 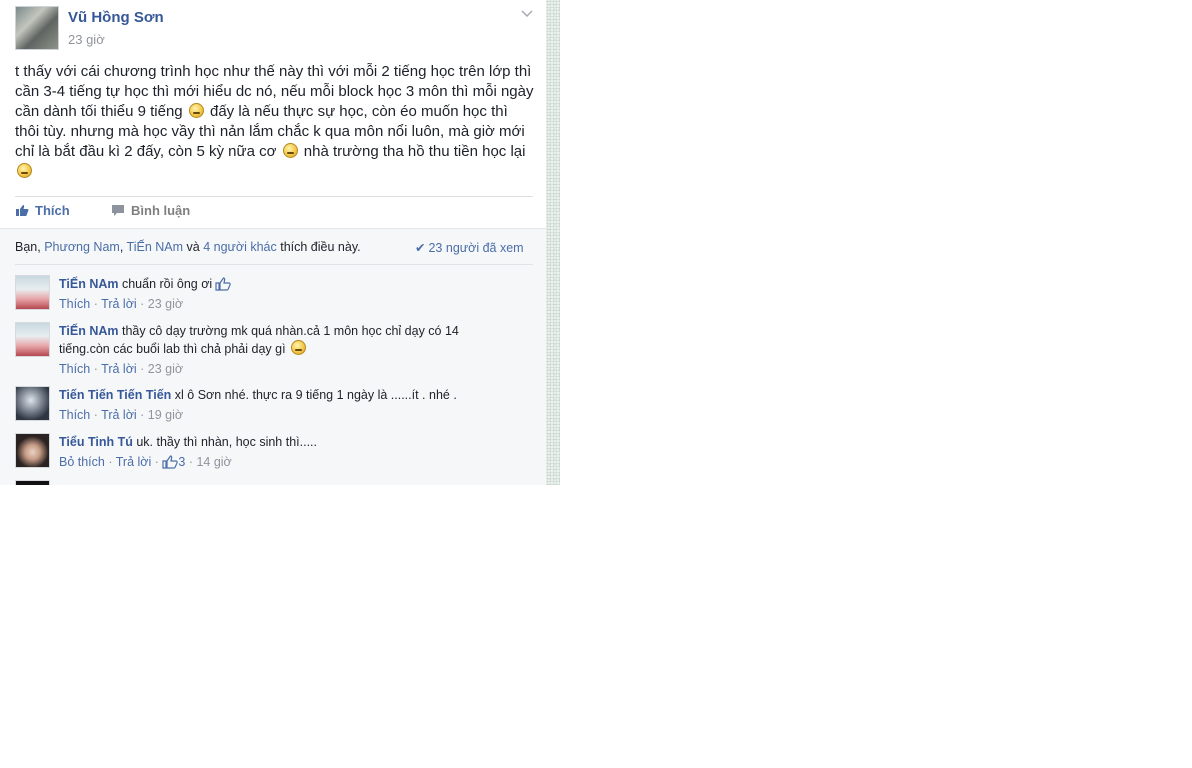 I want to click on comment-item-cutoff, so click(x=275, y=482).